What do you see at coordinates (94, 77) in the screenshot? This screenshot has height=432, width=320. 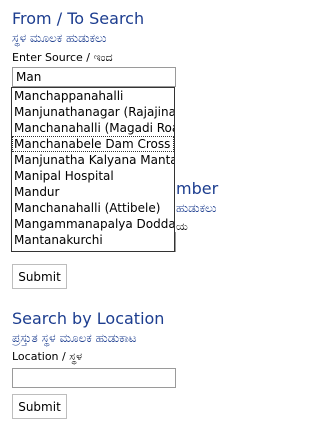 I see `source-input` at bounding box center [94, 77].